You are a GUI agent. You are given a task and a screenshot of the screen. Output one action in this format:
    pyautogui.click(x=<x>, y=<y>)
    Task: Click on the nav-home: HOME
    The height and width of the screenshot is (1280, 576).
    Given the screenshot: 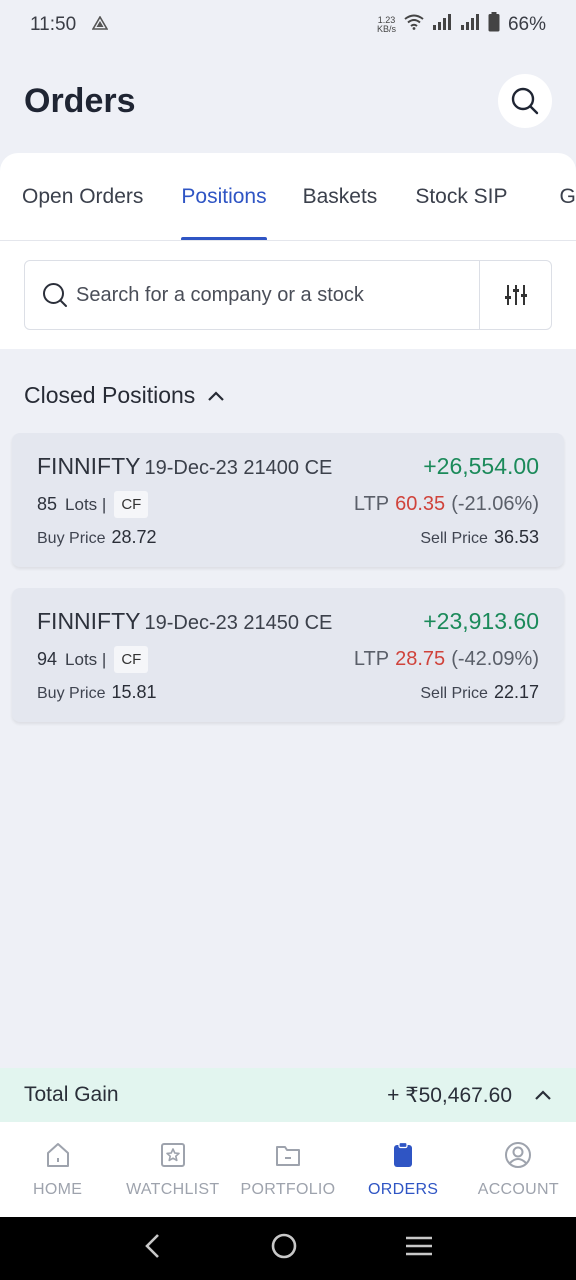 What is the action you would take?
    pyautogui.click(x=57, y=1170)
    